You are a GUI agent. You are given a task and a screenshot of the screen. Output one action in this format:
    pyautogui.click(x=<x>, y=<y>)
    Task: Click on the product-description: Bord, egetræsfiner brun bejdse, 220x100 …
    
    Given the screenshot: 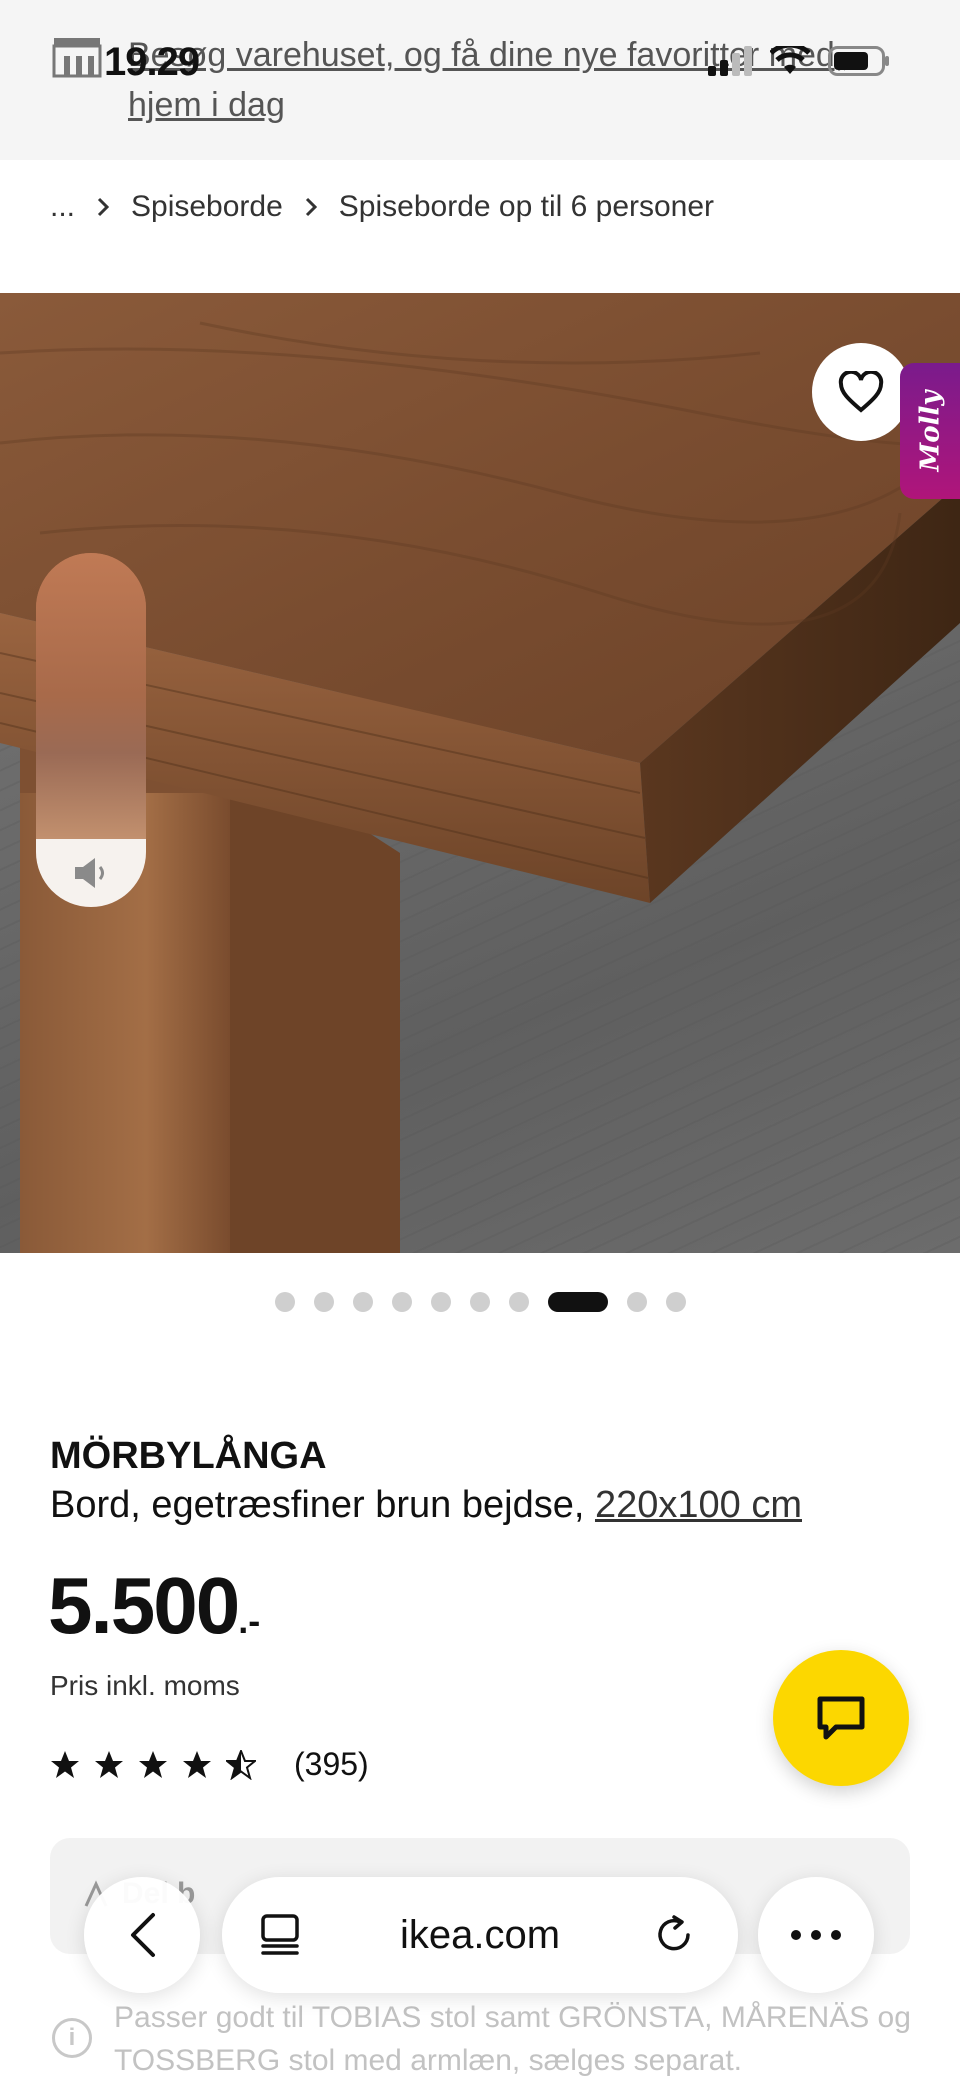 What is the action you would take?
    pyautogui.click(x=426, y=1505)
    